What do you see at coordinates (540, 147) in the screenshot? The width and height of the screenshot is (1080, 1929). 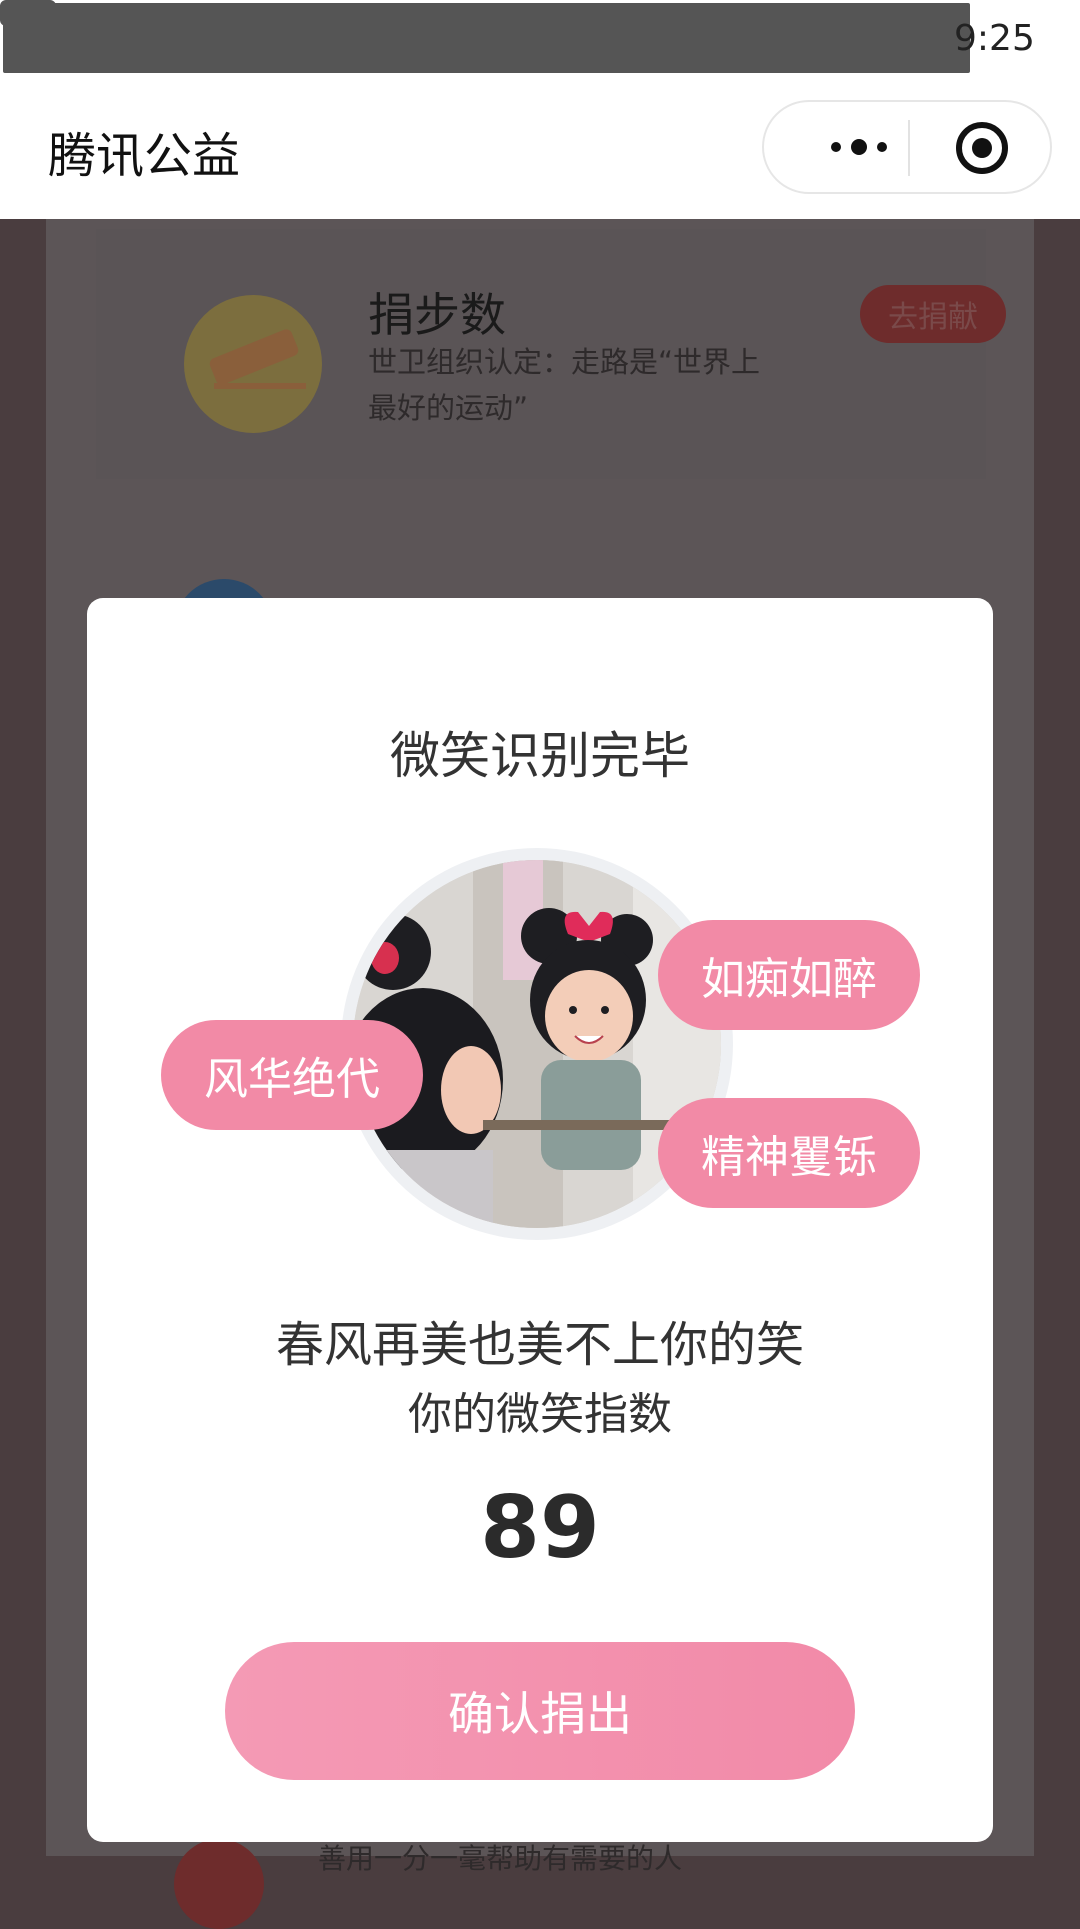 I see `nav-bar: 腾讯公益` at bounding box center [540, 147].